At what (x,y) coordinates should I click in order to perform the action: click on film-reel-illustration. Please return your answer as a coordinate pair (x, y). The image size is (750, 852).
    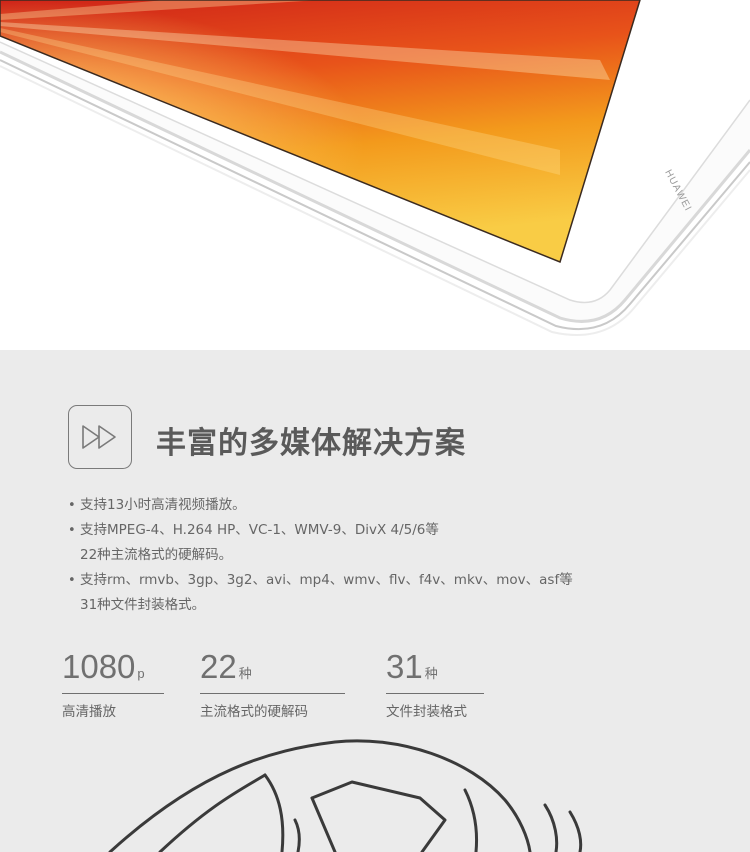
    Looking at the image, I should click on (345, 795).